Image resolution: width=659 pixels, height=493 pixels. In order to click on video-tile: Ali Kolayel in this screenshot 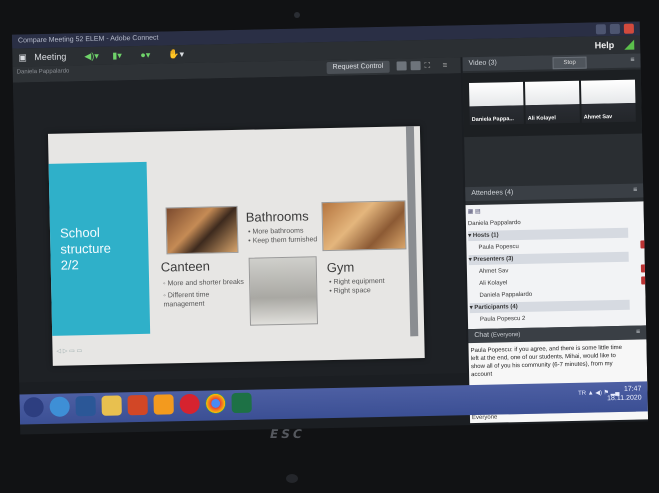, I will do `click(552, 102)`.